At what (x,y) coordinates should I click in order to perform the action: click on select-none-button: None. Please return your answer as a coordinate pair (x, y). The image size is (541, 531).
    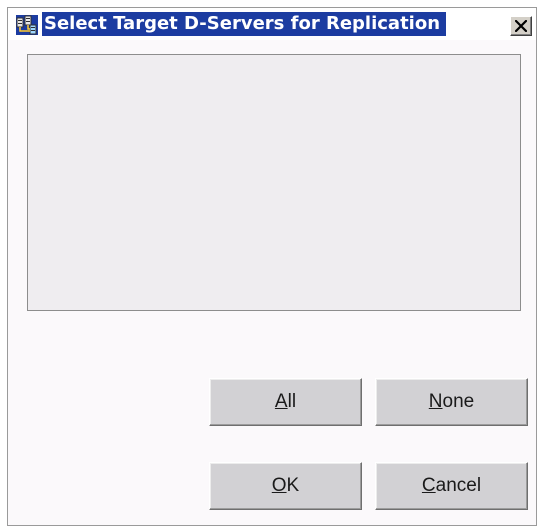
    Looking at the image, I should click on (451, 402).